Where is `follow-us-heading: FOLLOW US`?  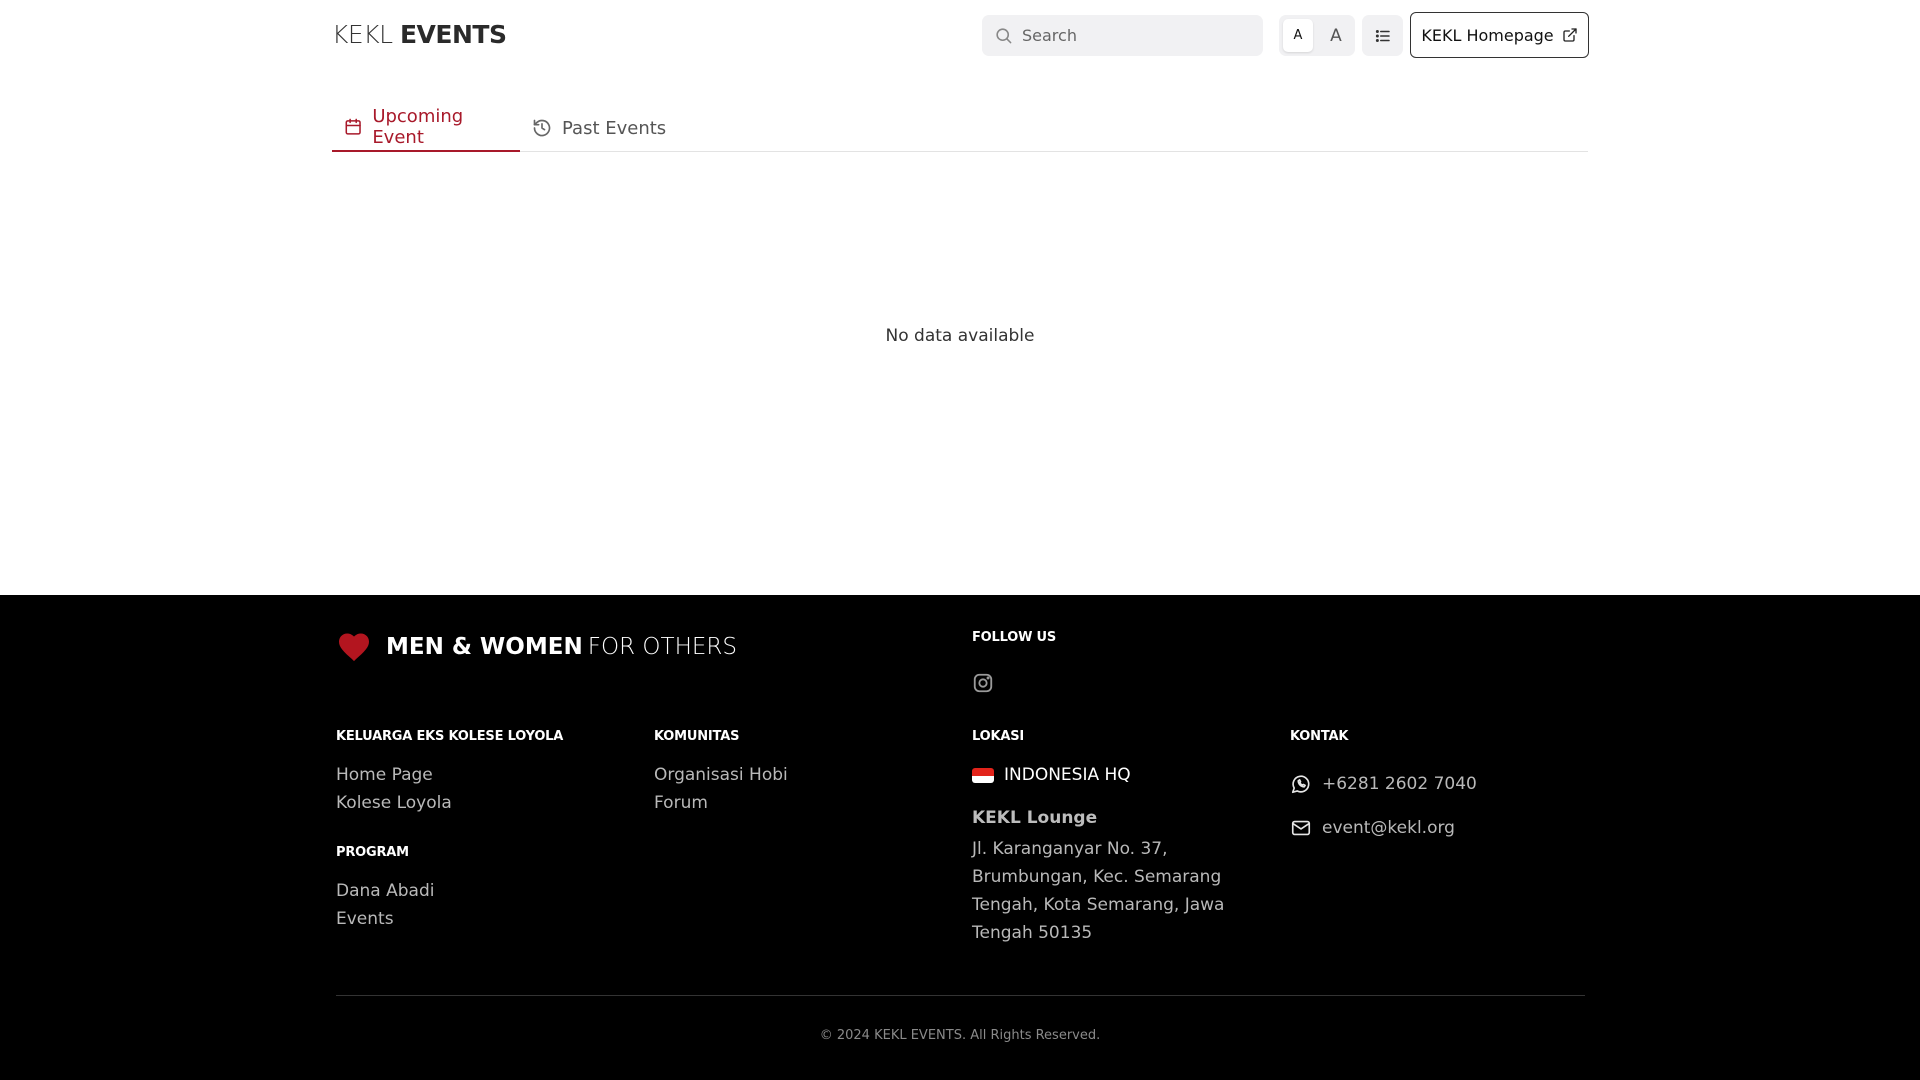 follow-us-heading: FOLLOW US is located at coordinates (1014, 637).